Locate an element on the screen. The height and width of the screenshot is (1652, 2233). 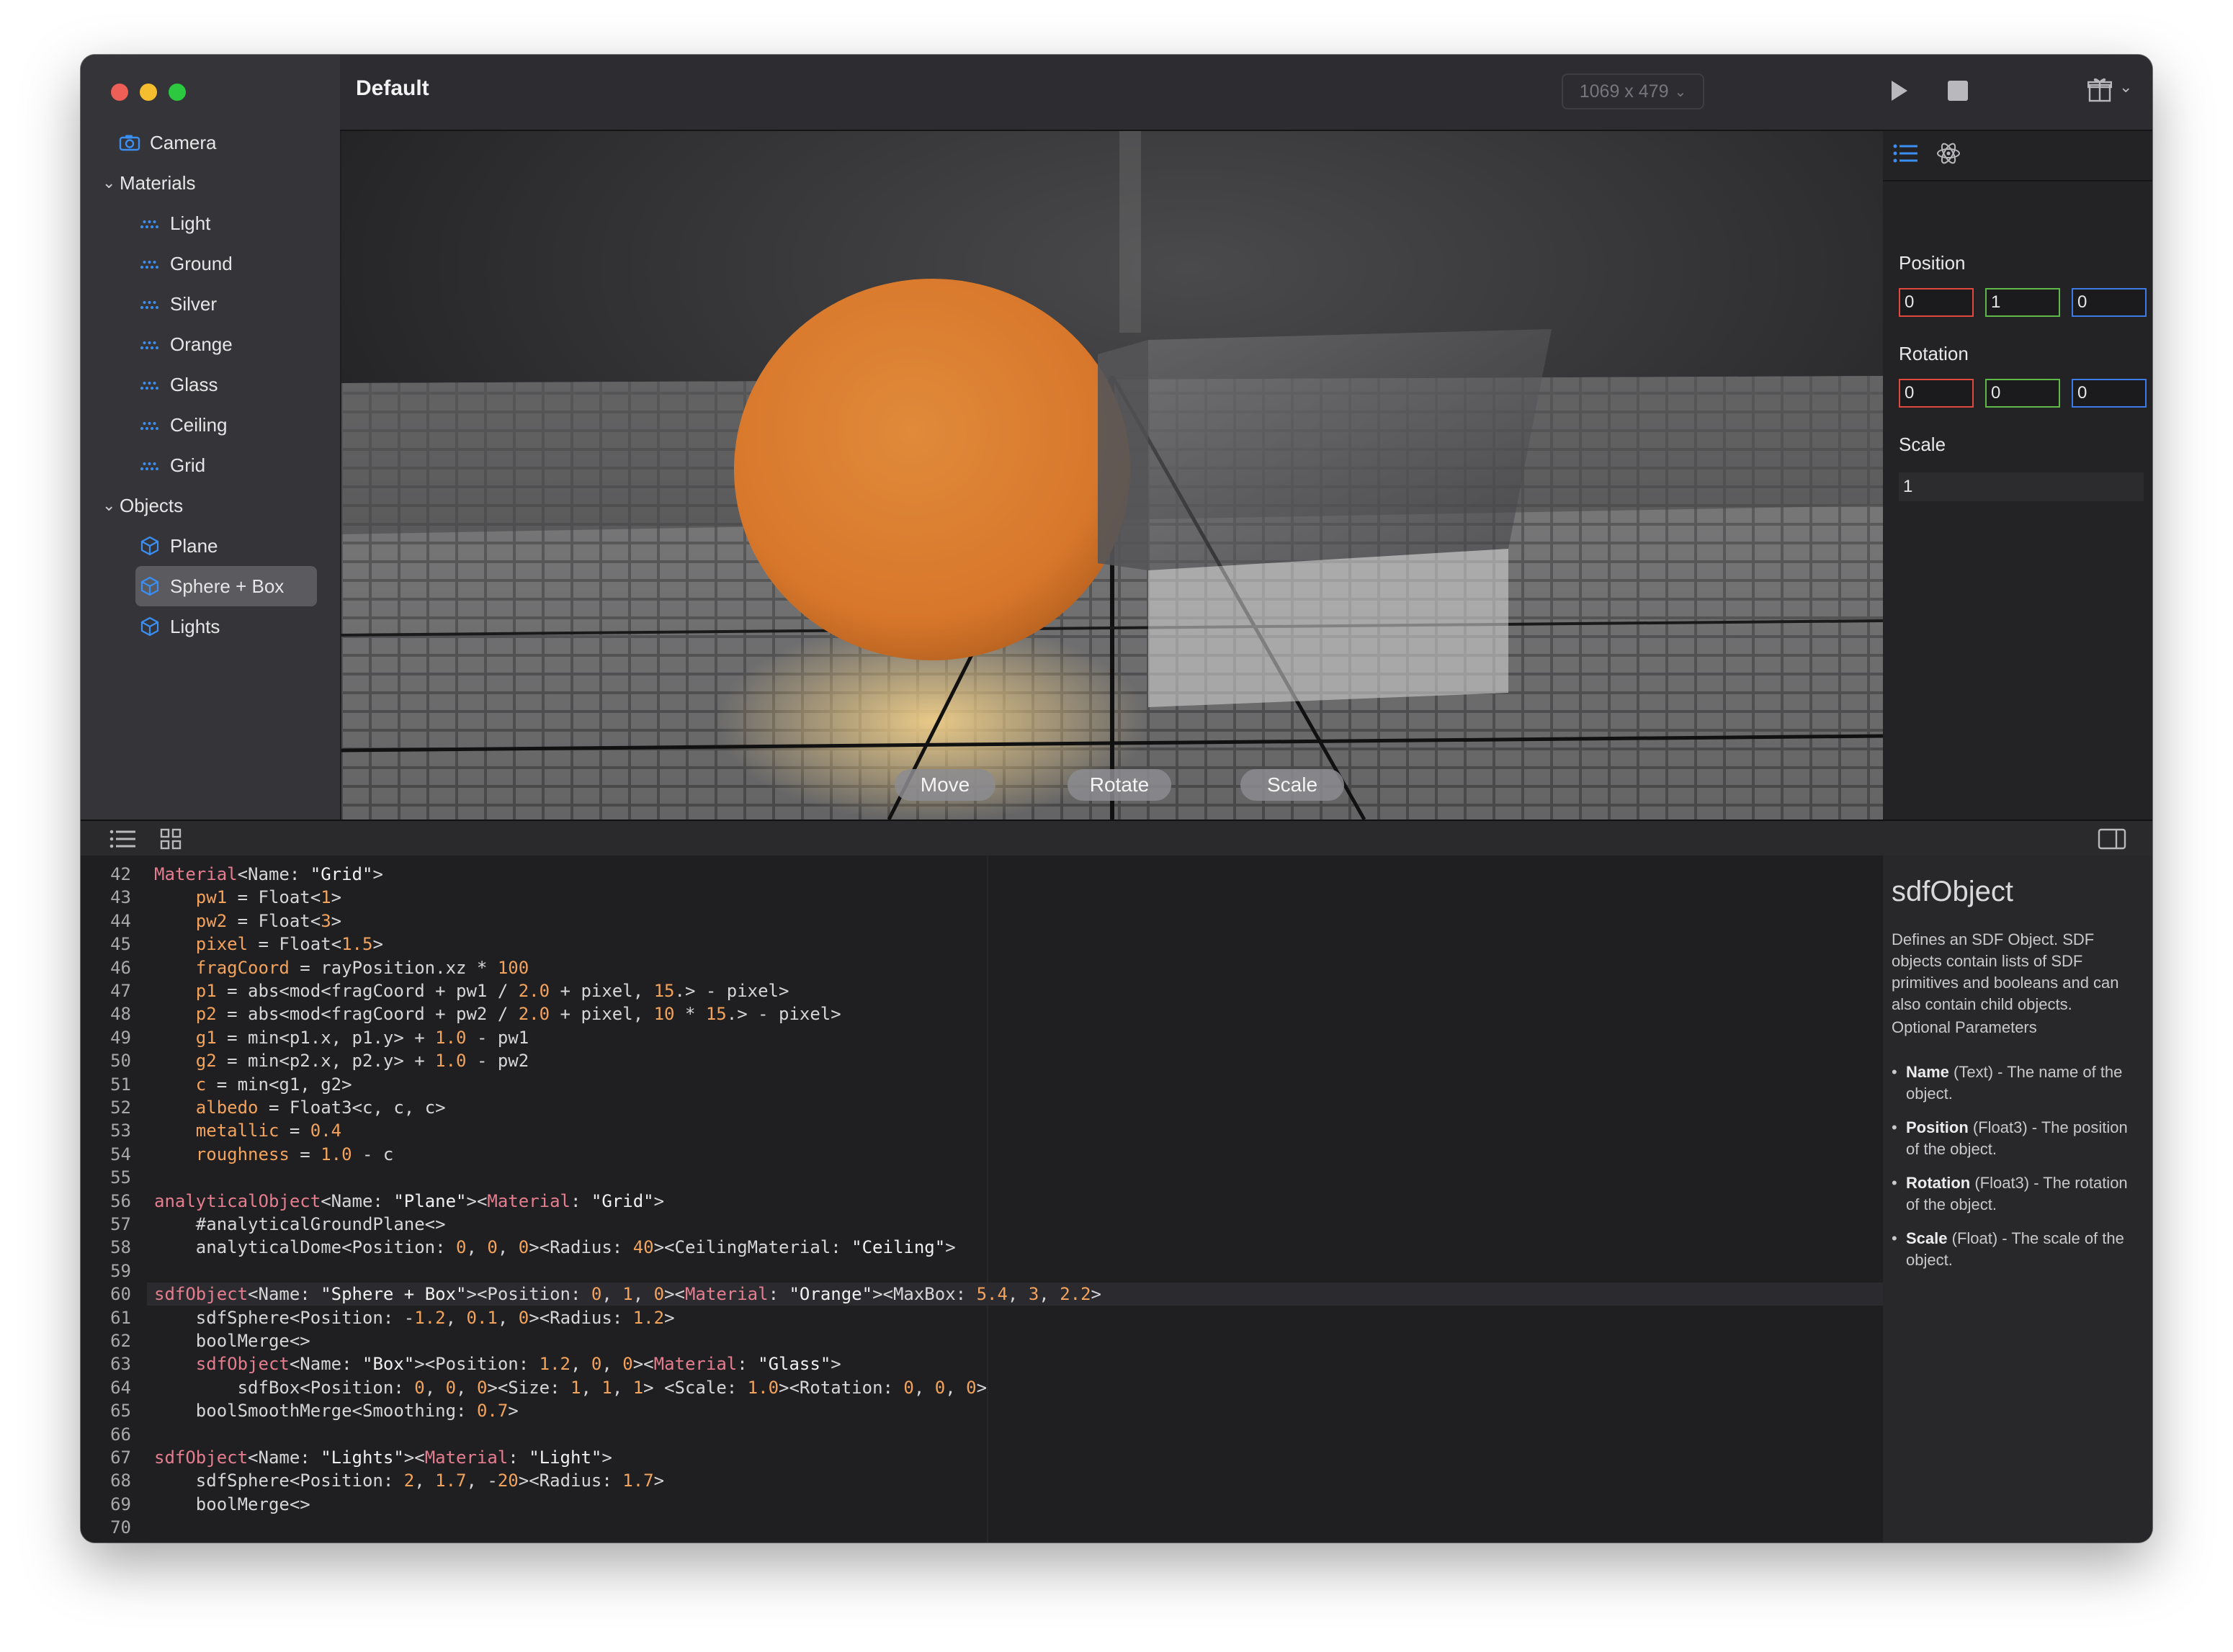
sidebar-item-grid: Grid is located at coordinates (210, 465).